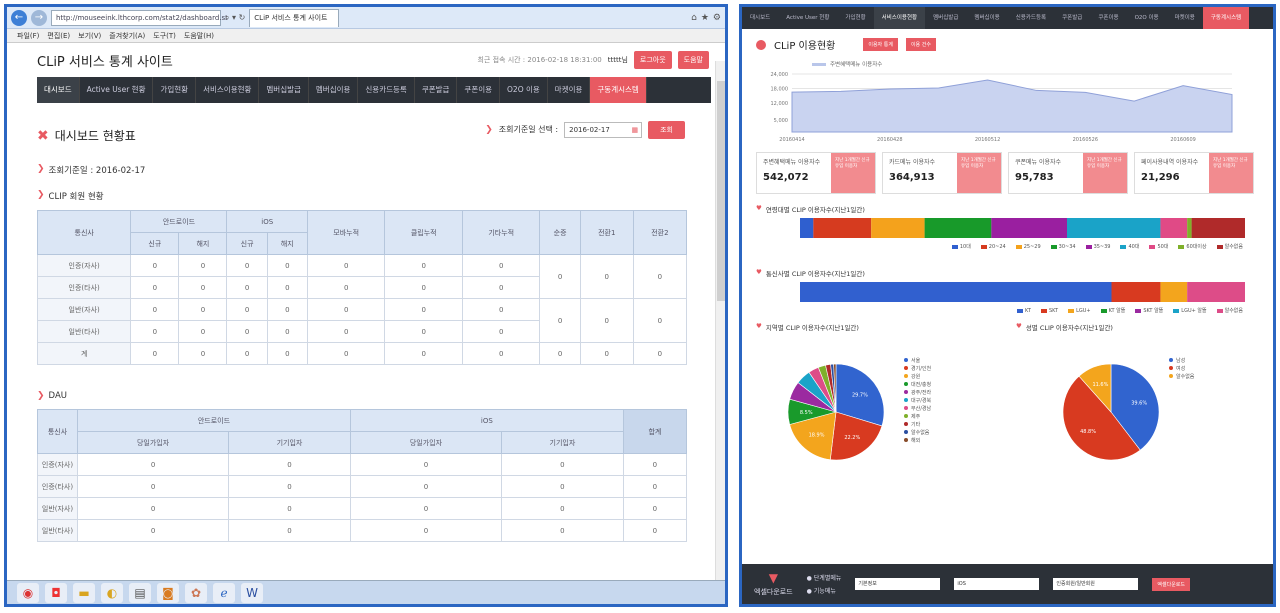 The width and height of the screenshot is (1280, 613). Describe the element at coordinates (652, 60) in the screenshot. I see `logout-button: 로그아웃` at that location.